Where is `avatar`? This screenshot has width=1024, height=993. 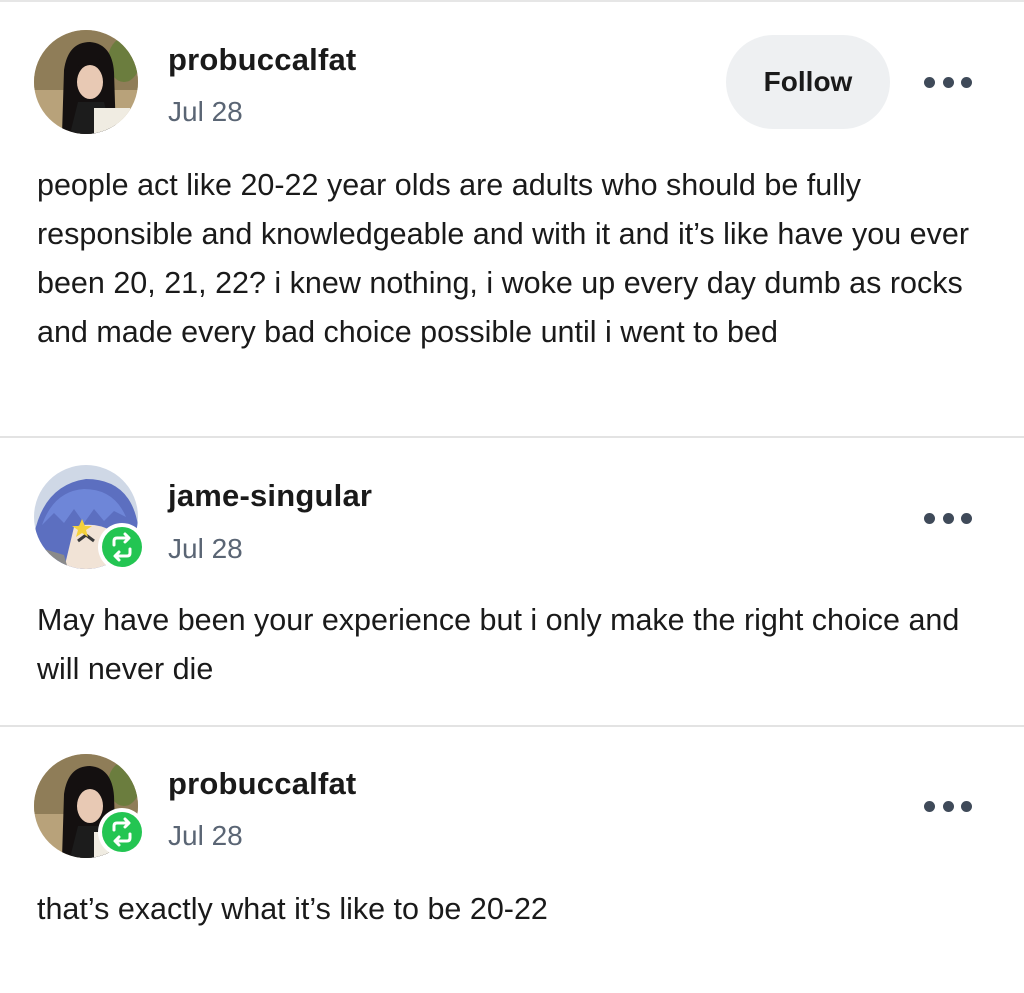
avatar is located at coordinates (86, 82).